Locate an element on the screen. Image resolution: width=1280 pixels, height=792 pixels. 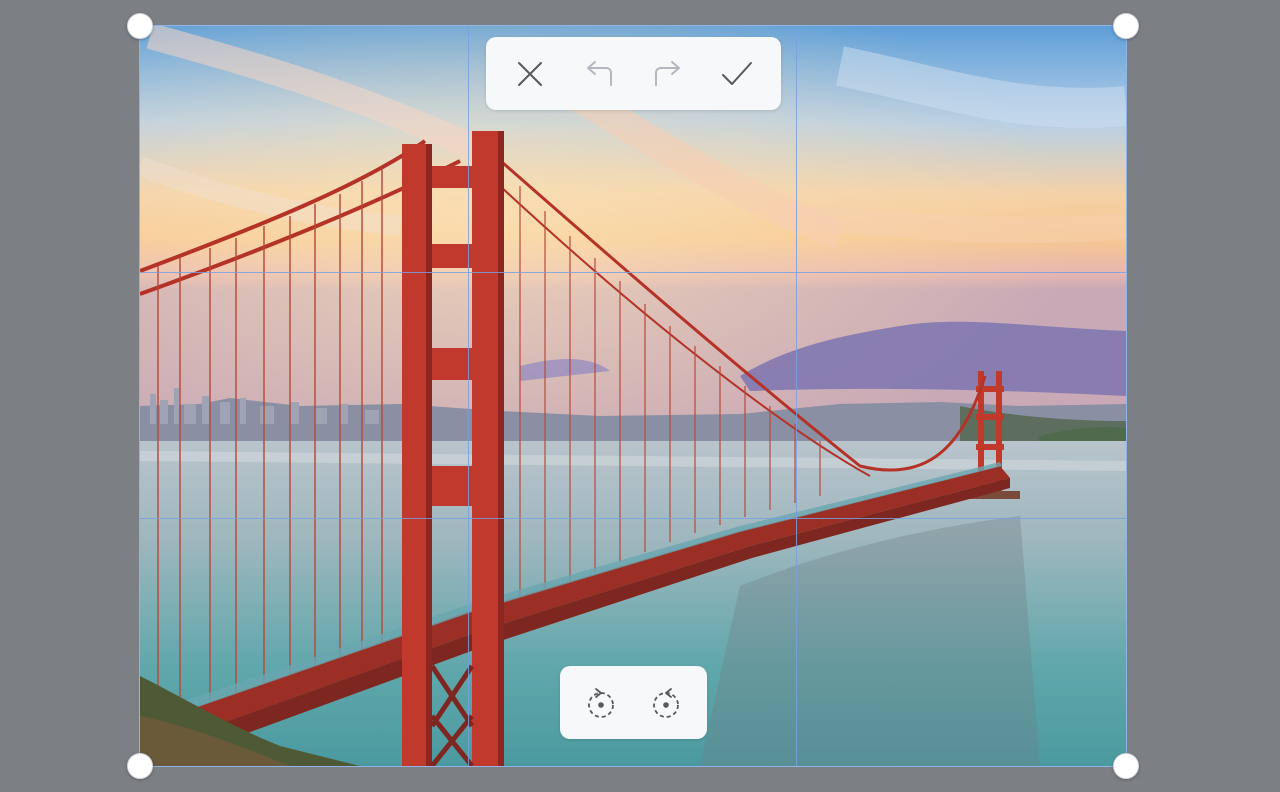
undo-icon is located at coordinates (600, 73).